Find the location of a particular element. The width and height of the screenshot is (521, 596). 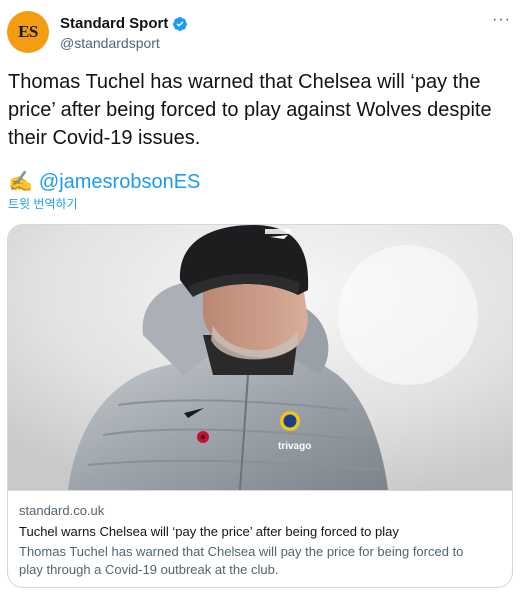

author-name-row: Standard Sport is located at coordinates (124, 23).